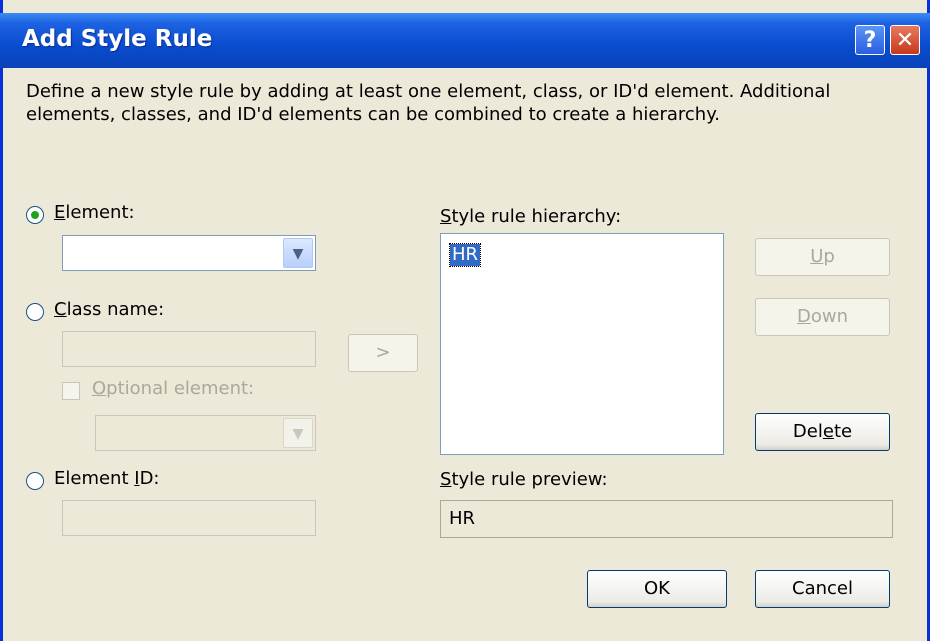 This screenshot has width=930, height=641. What do you see at coordinates (205, 433) in the screenshot?
I see `optional-element-combobox: ▼` at bounding box center [205, 433].